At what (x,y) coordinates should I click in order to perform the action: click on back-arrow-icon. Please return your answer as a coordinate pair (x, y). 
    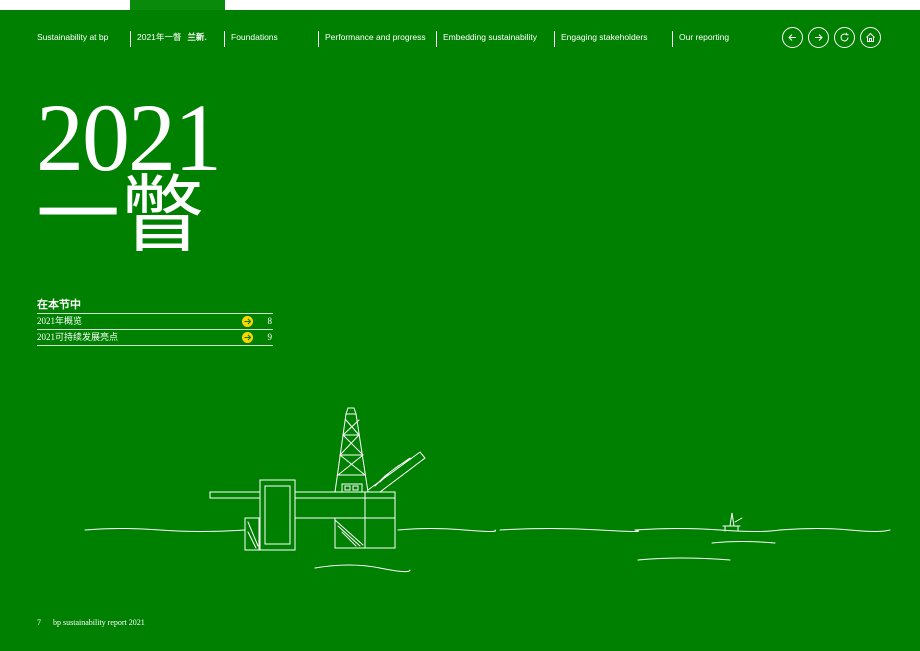
    Looking at the image, I should click on (792, 37).